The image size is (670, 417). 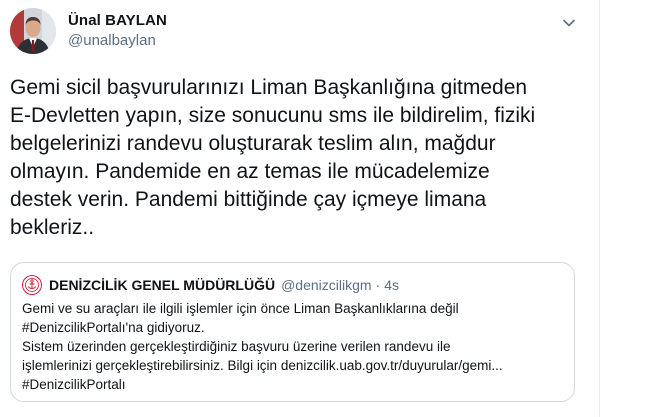 I want to click on quoted-user-handle: @denizcilikgm, so click(x=326, y=285).